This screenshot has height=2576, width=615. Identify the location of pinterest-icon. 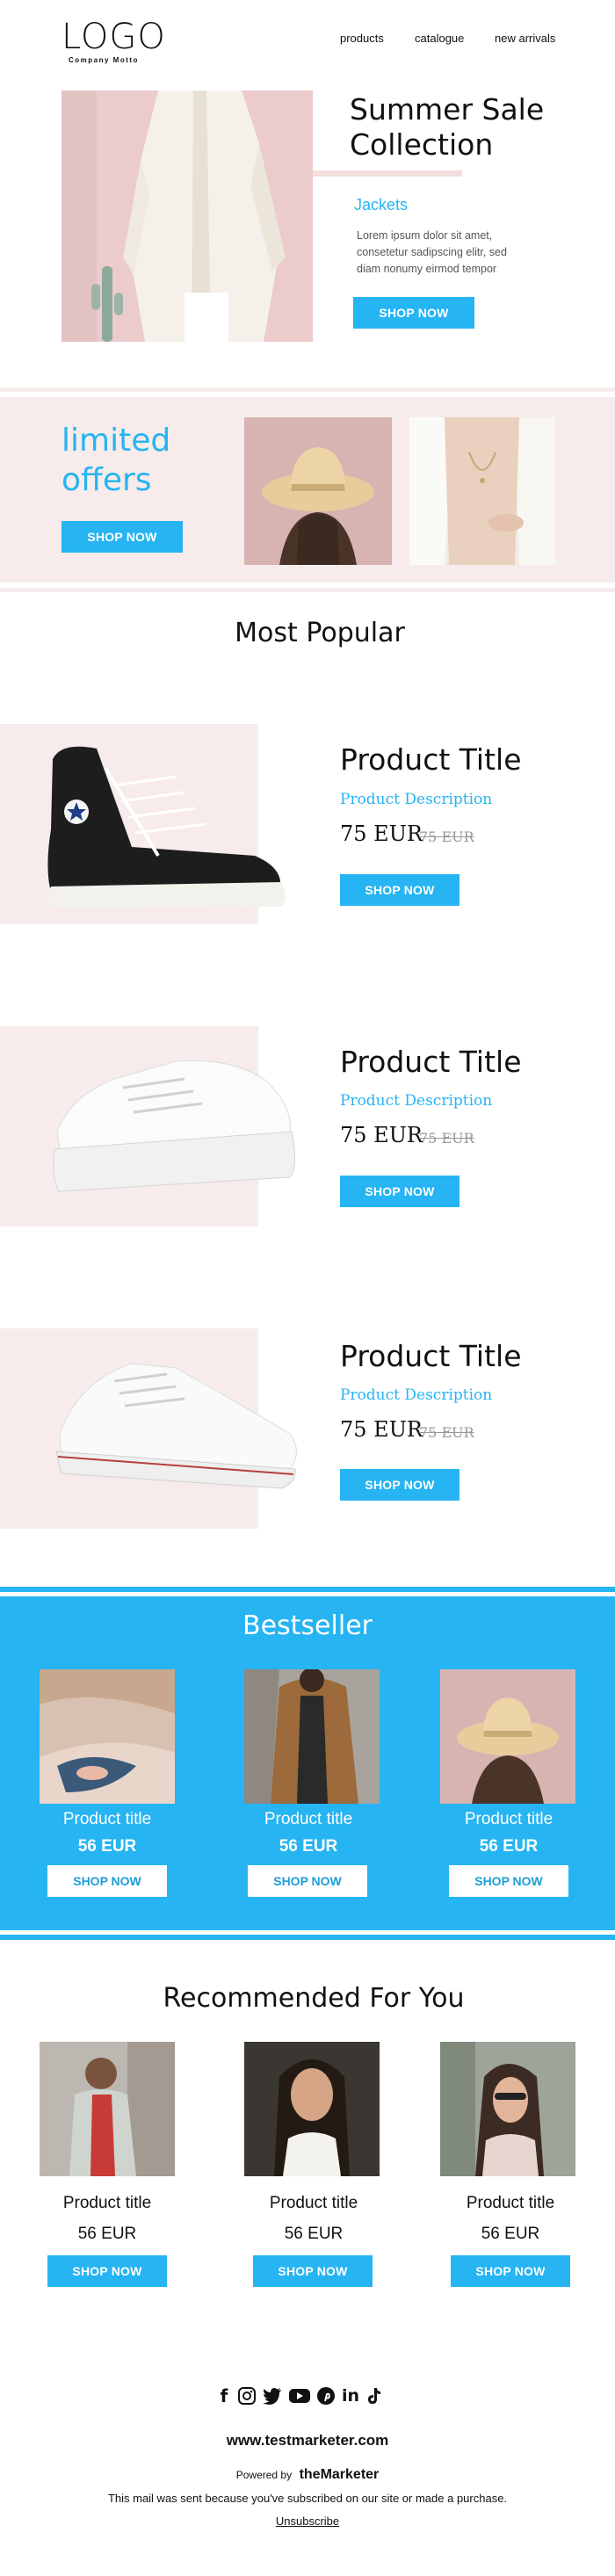
(326, 2396).